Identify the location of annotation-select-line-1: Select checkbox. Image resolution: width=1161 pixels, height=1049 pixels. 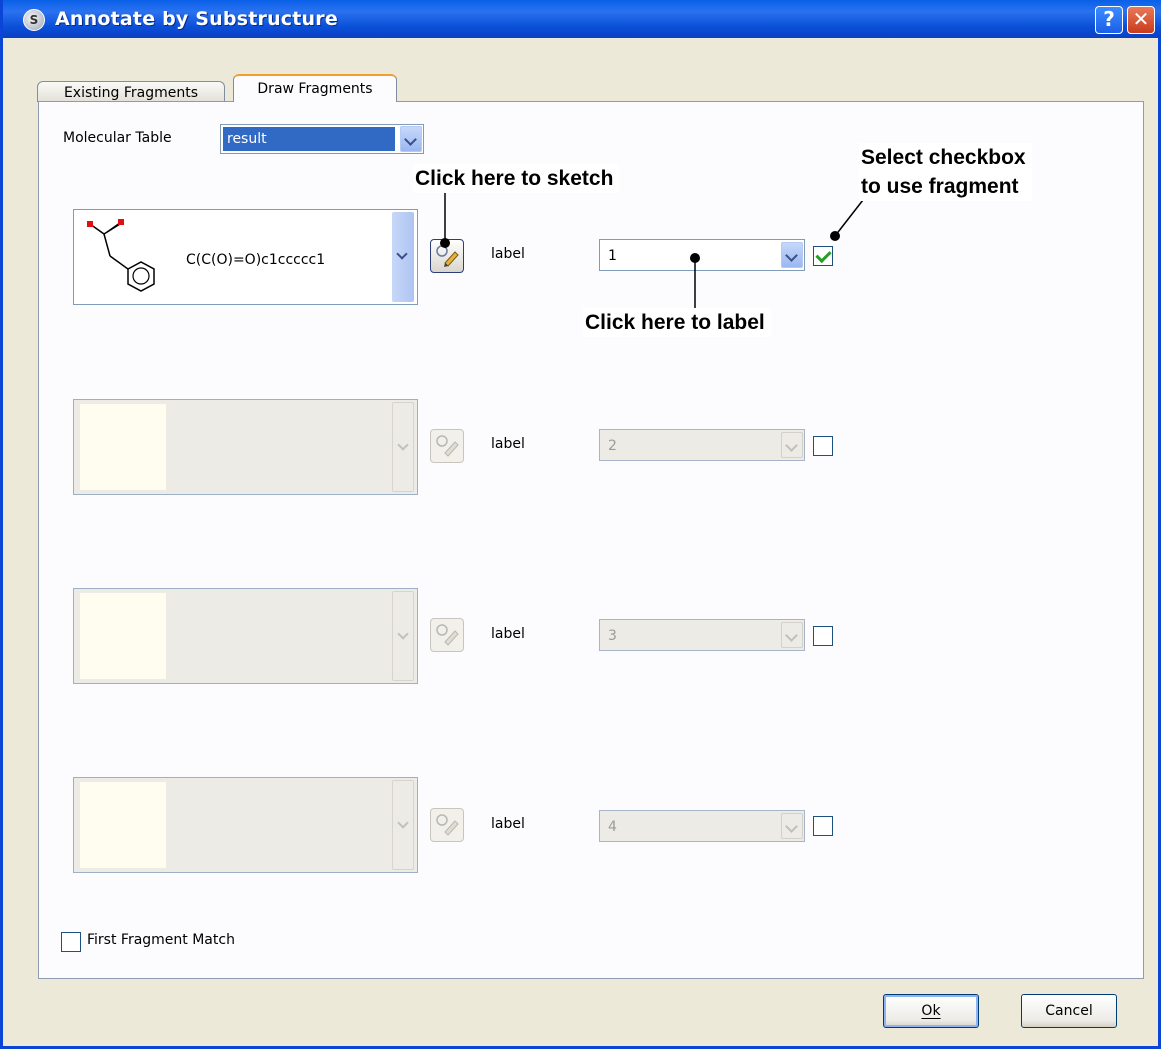
(943, 157).